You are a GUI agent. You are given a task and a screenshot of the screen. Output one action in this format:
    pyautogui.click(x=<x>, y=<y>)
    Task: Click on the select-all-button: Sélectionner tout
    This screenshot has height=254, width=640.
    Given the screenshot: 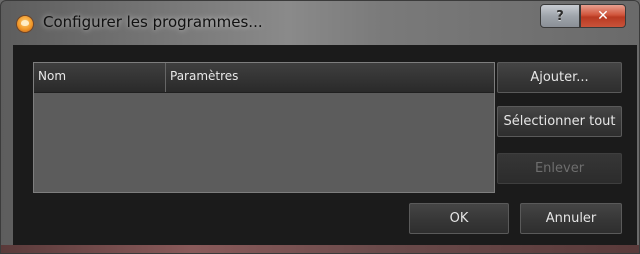 What is the action you would take?
    pyautogui.click(x=559, y=121)
    